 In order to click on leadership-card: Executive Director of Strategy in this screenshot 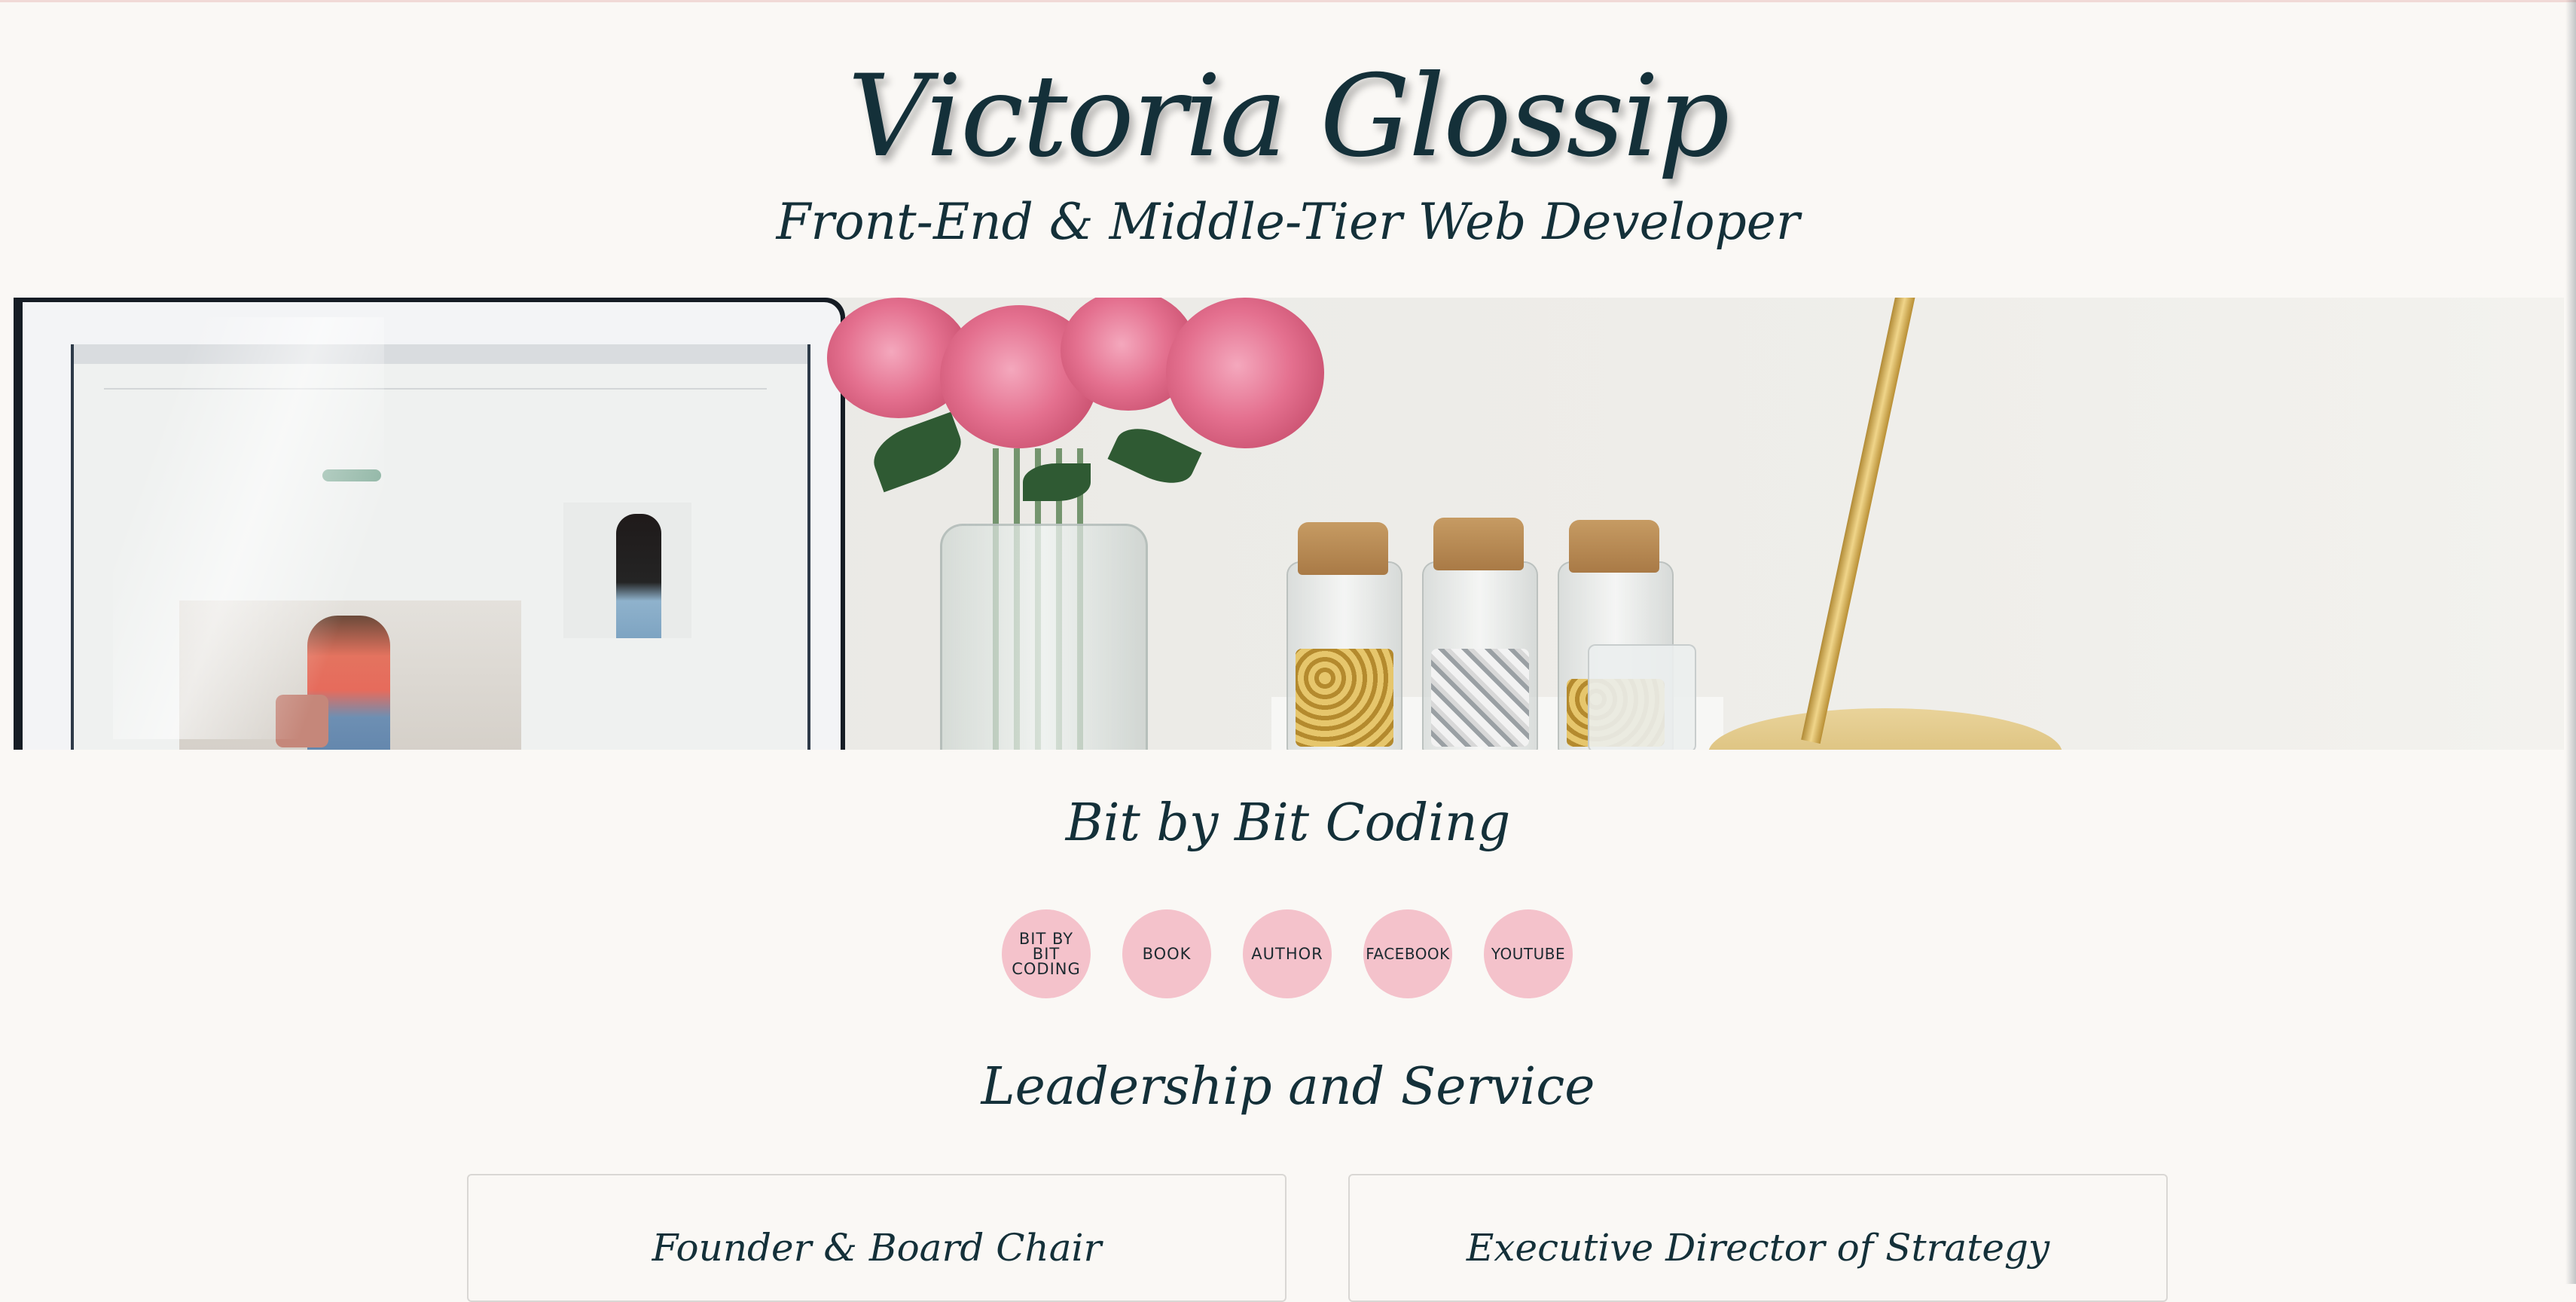, I will do `click(1758, 1238)`.